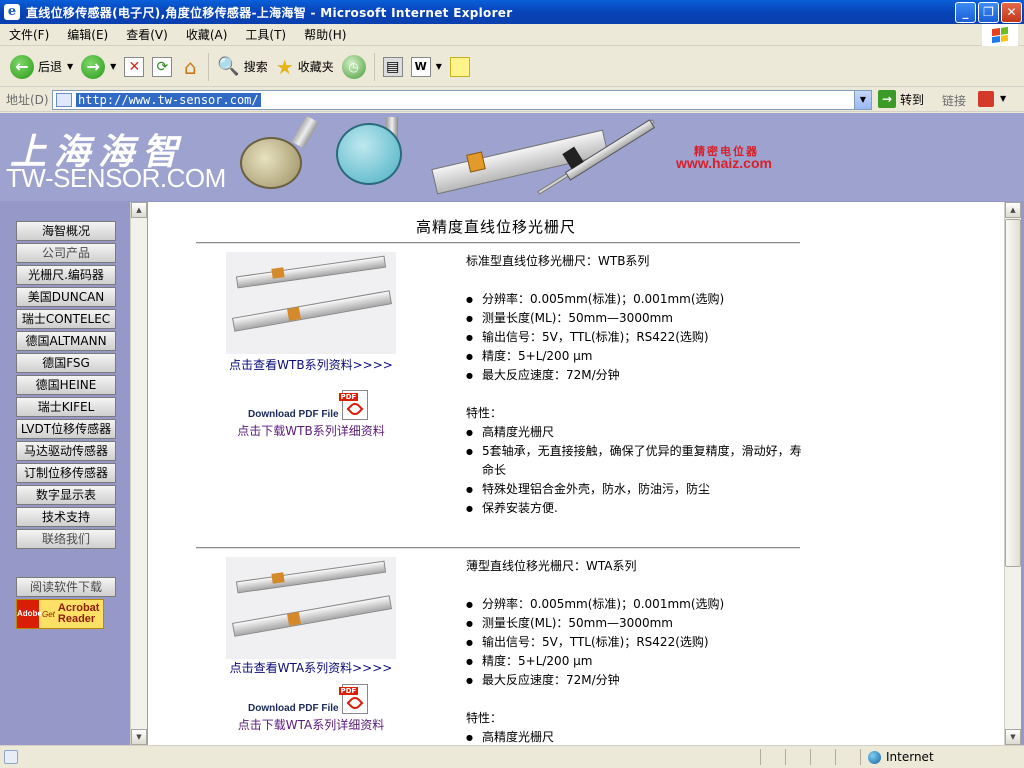  I want to click on nav-heine: 德国HEINE, so click(66, 385).